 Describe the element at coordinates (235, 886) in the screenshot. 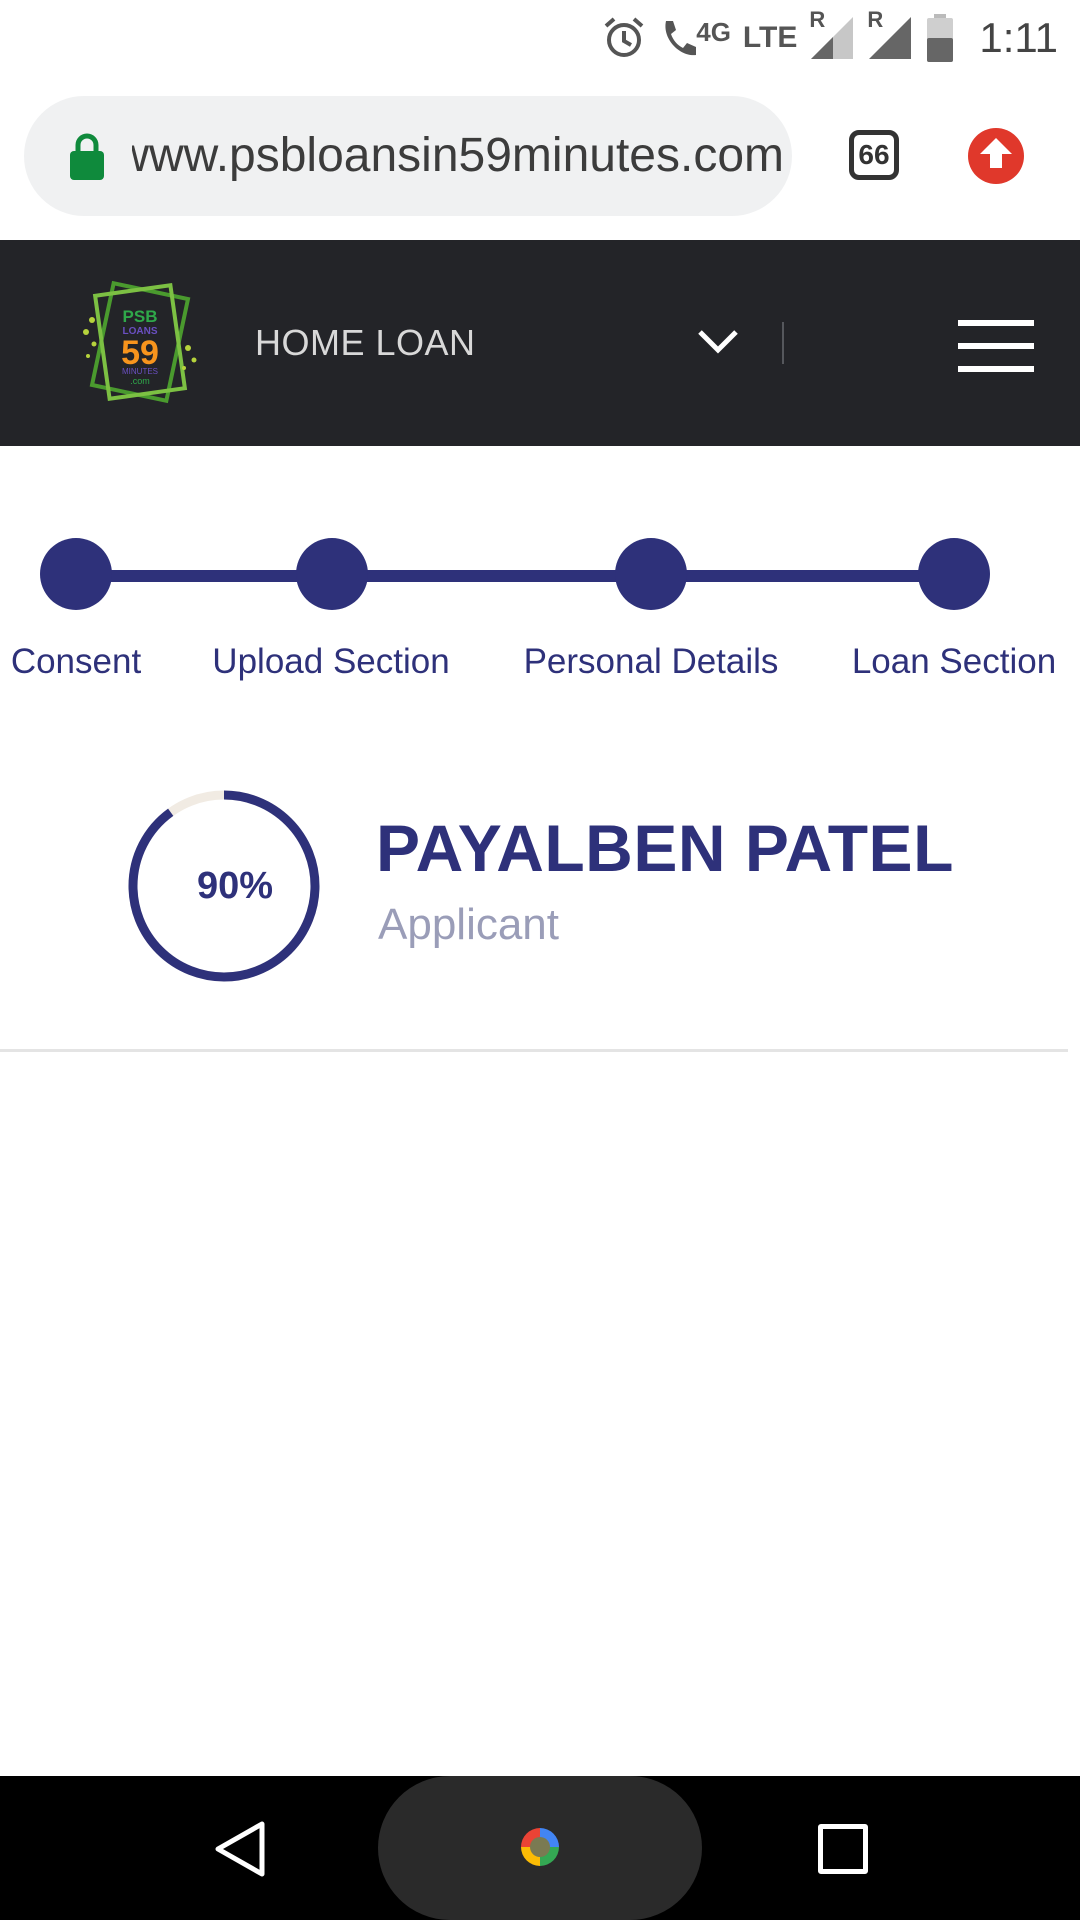

I see `progress-percent: 90%` at that location.